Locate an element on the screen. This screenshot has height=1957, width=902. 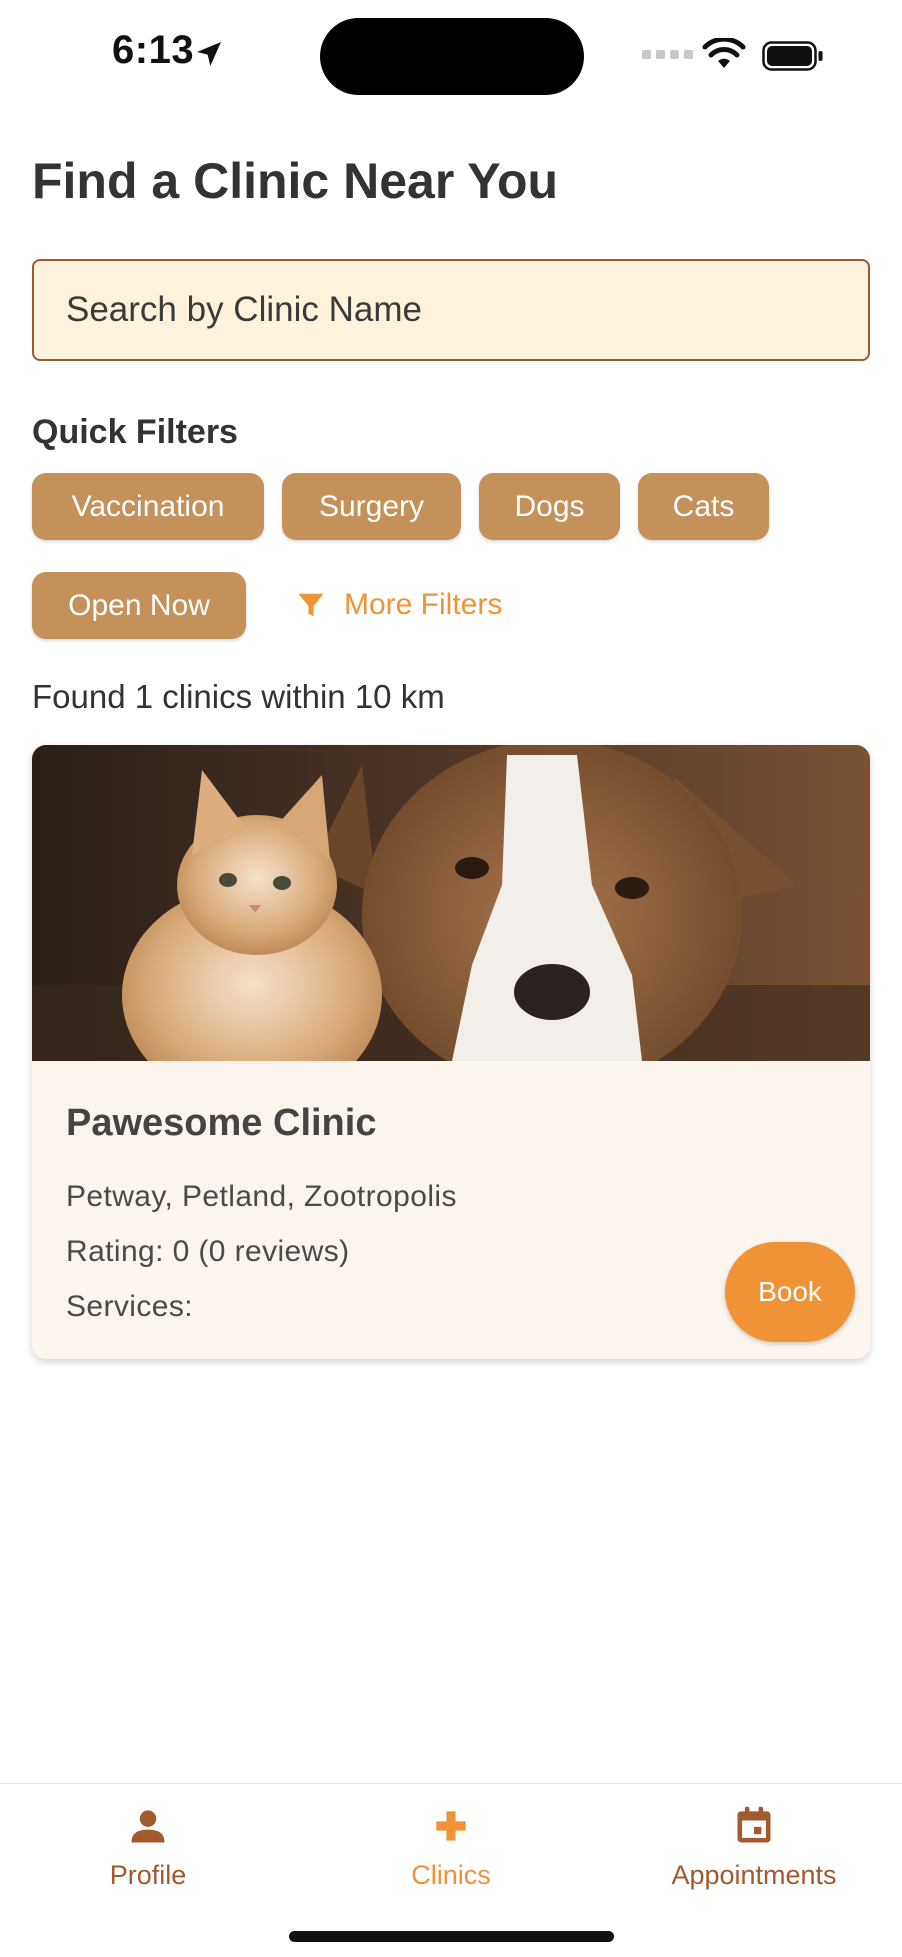
more-filters-label: More Filters is located at coordinates (423, 604).